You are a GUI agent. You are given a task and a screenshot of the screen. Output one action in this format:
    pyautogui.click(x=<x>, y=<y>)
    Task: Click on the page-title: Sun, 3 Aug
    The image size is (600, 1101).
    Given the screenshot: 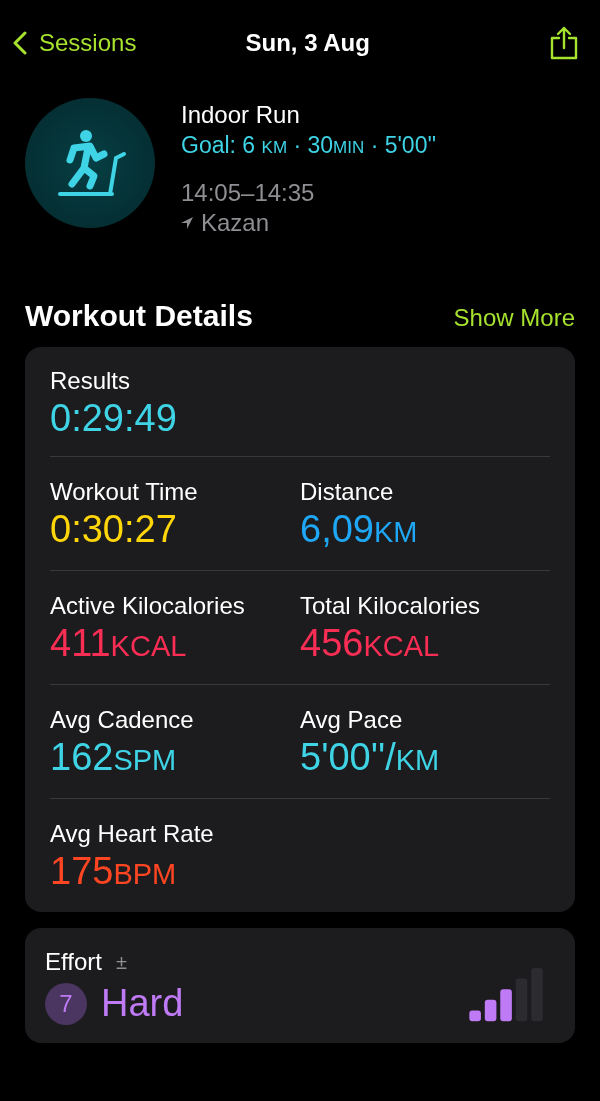 What is the action you would take?
    pyautogui.click(x=307, y=43)
    